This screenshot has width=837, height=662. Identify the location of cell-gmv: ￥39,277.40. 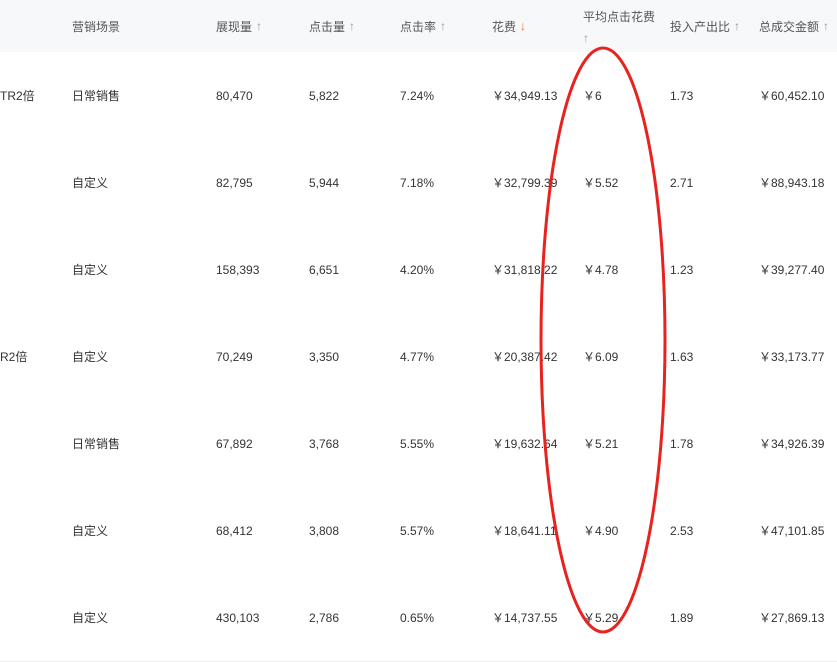
(792, 270).